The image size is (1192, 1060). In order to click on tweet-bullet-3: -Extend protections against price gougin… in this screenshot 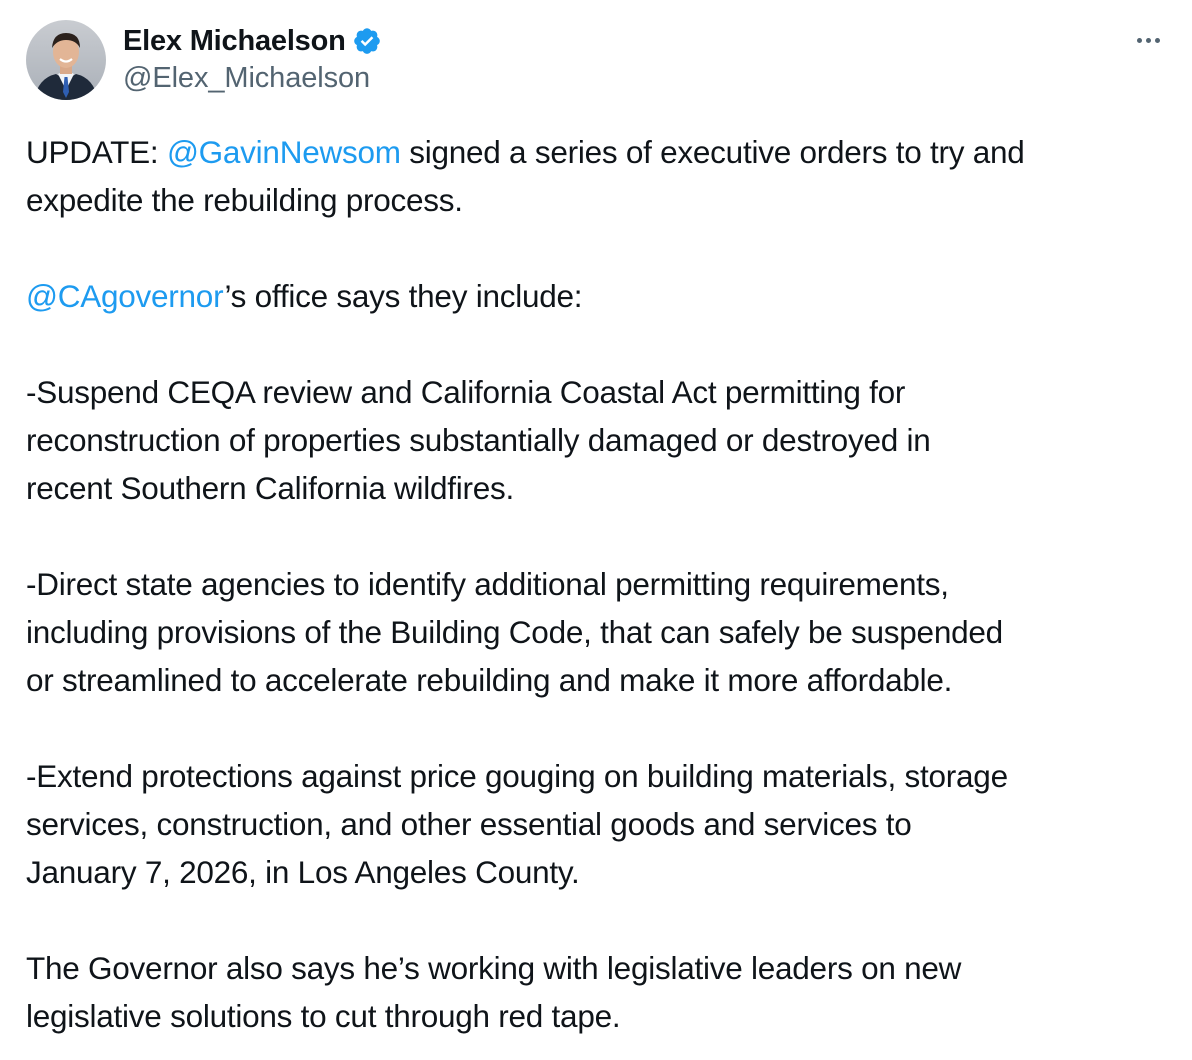, I will do `click(596, 824)`.